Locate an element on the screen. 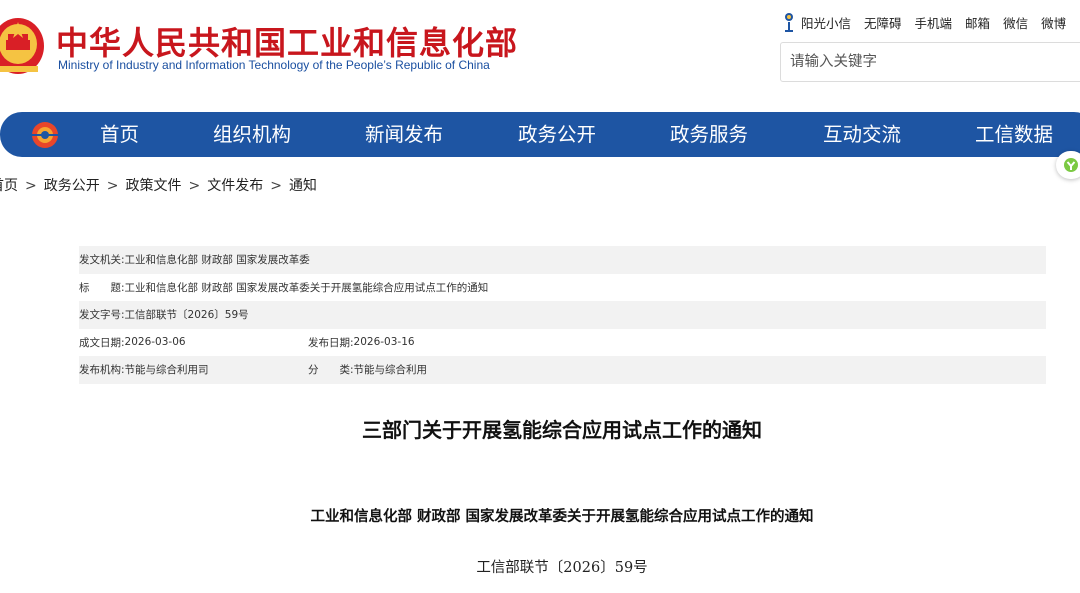 Image resolution: width=1080 pixels, height=593 pixels. nav-item-gov-affairs: 政务公开 is located at coordinates (557, 134).